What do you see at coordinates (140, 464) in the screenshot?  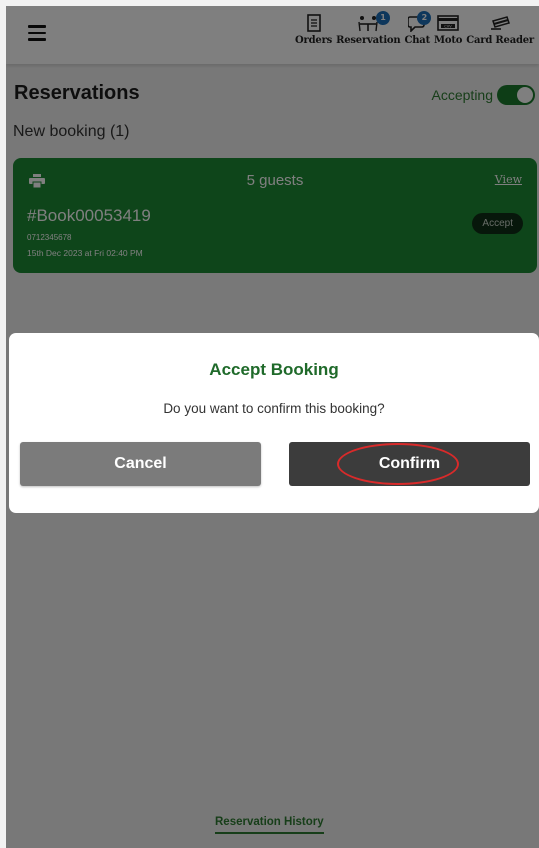 I see `cancel-button: Cancel` at bounding box center [140, 464].